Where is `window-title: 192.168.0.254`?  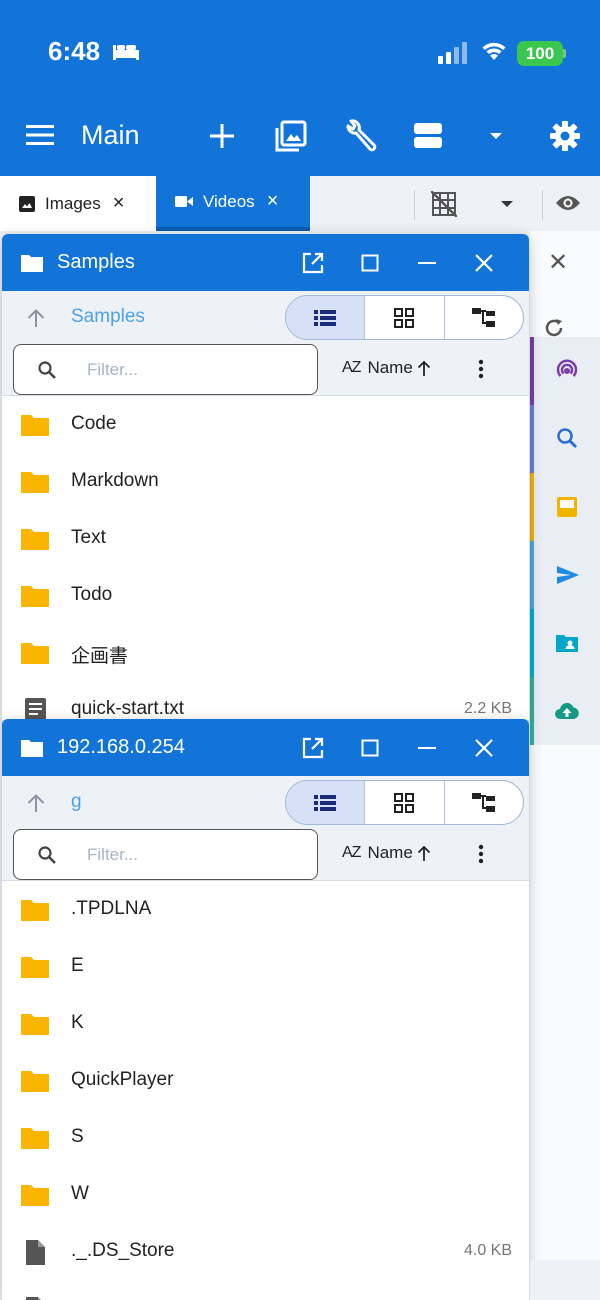
window-title: 192.168.0.254 is located at coordinates (121, 747).